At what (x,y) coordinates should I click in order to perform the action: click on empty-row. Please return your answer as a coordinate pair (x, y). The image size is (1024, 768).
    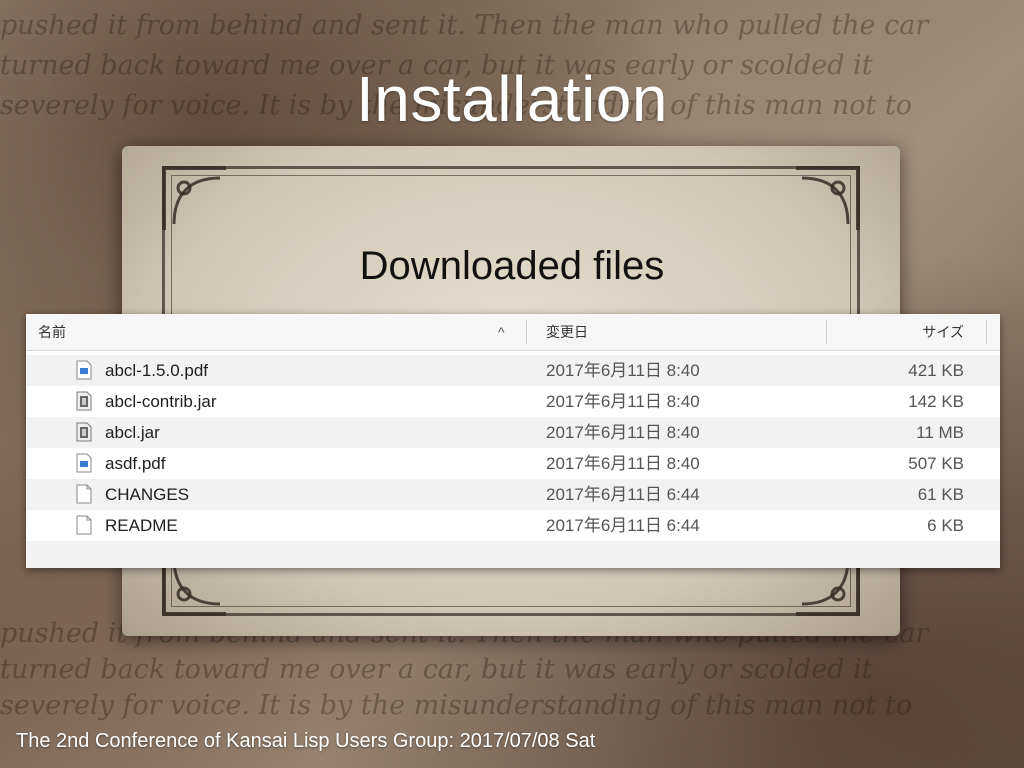
    Looking at the image, I should click on (513, 554).